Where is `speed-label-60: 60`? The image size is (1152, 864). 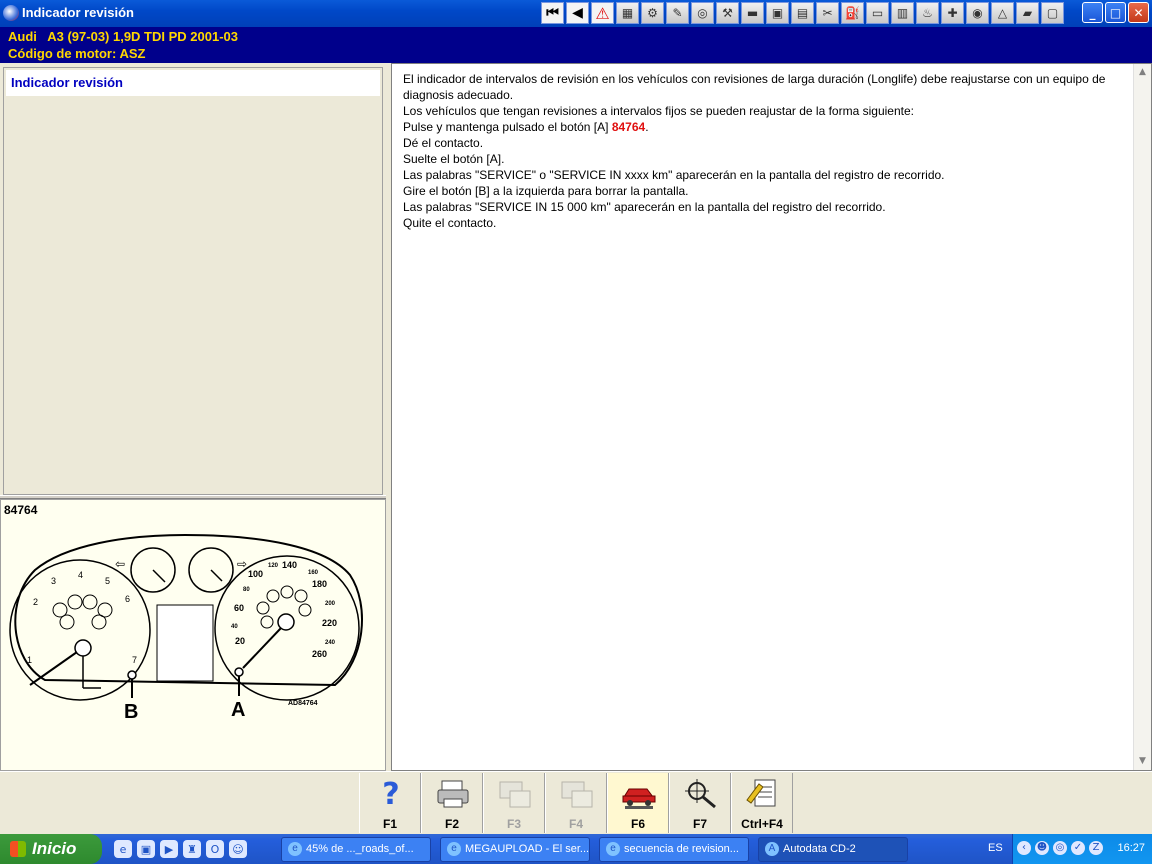
speed-label-60: 60 is located at coordinates (239, 608).